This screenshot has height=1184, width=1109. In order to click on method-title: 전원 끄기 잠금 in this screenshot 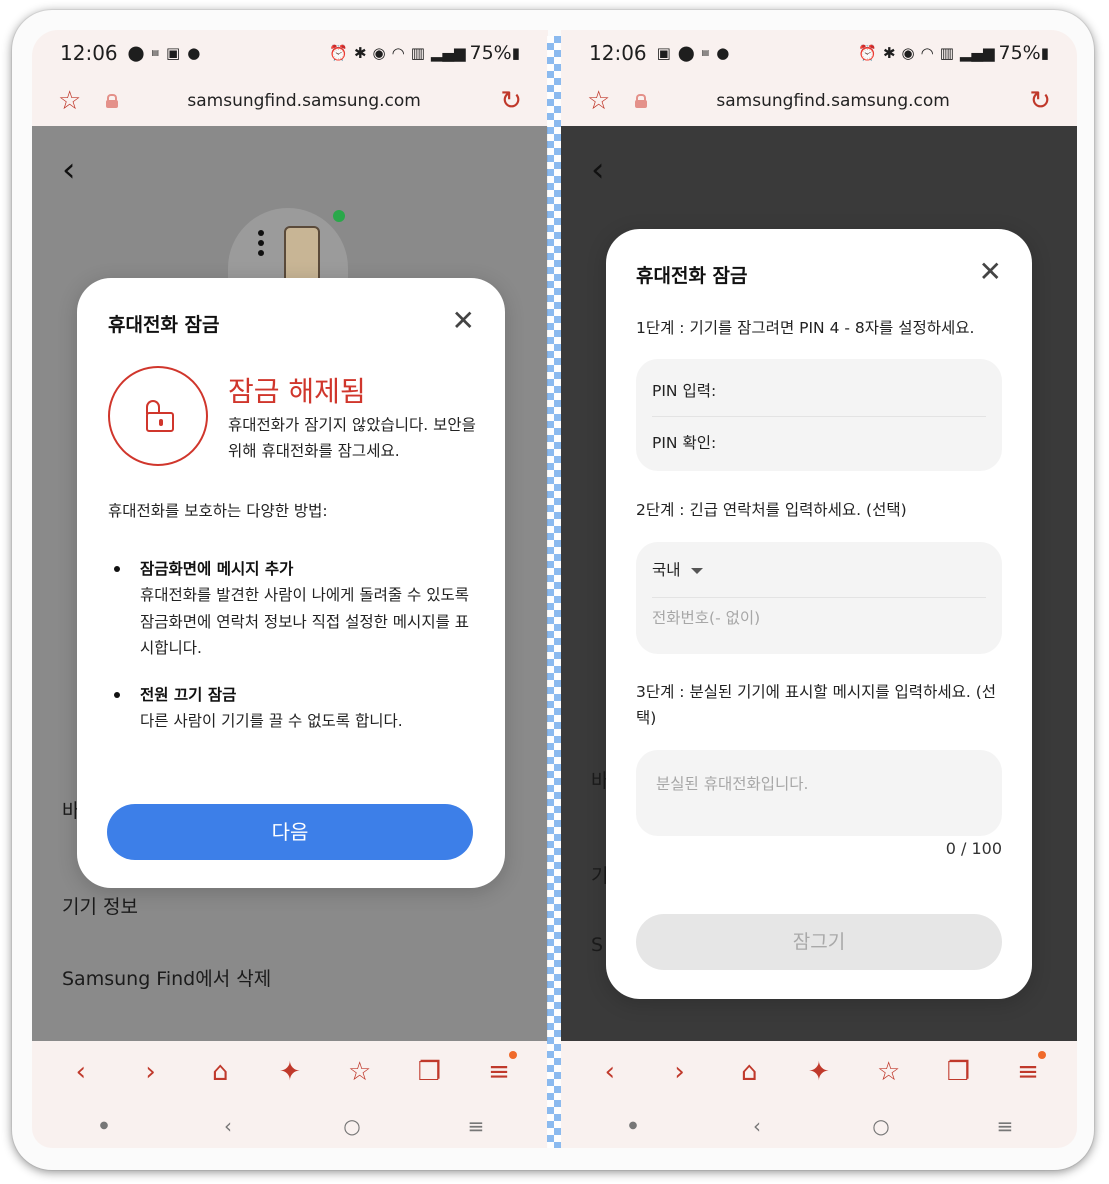, I will do `click(188, 695)`.